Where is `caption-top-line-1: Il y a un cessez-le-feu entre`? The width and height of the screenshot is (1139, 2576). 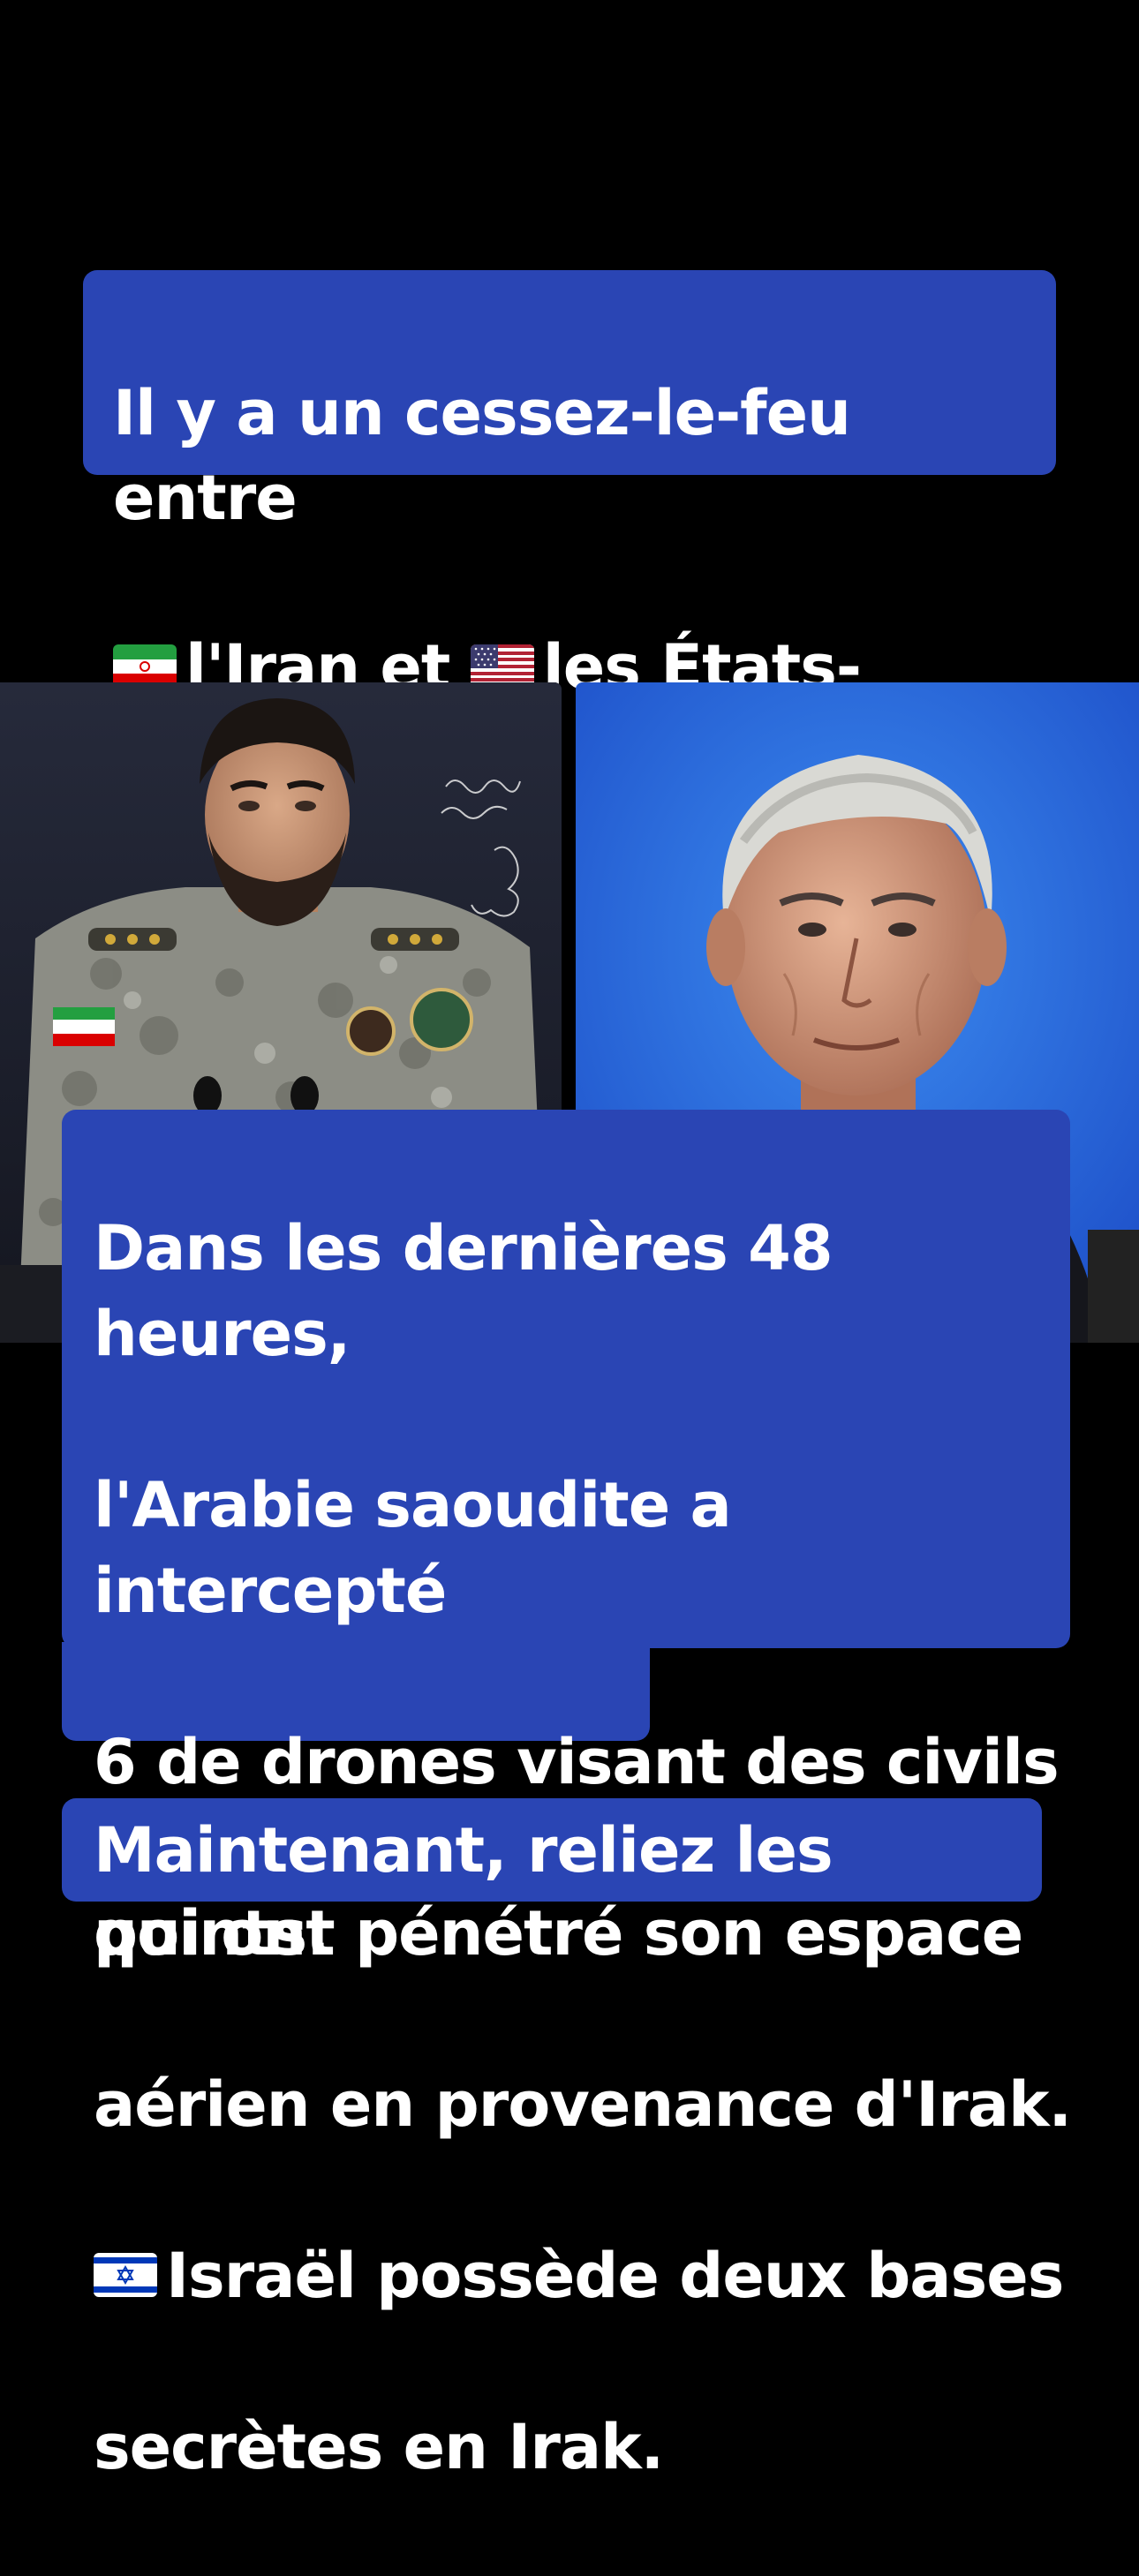 caption-top-line-1: Il y a un cessez-le-feu entre is located at coordinates (482, 456).